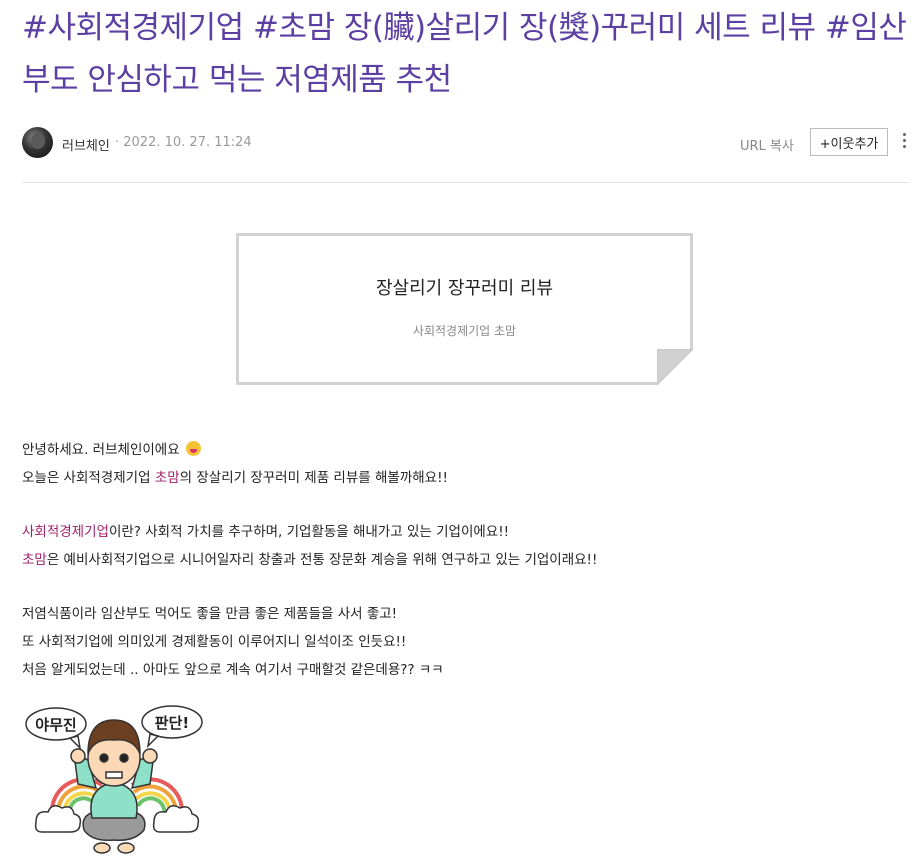  Describe the element at coordinates (466, 182) in the screenshot. I see `header-divider` at that location.